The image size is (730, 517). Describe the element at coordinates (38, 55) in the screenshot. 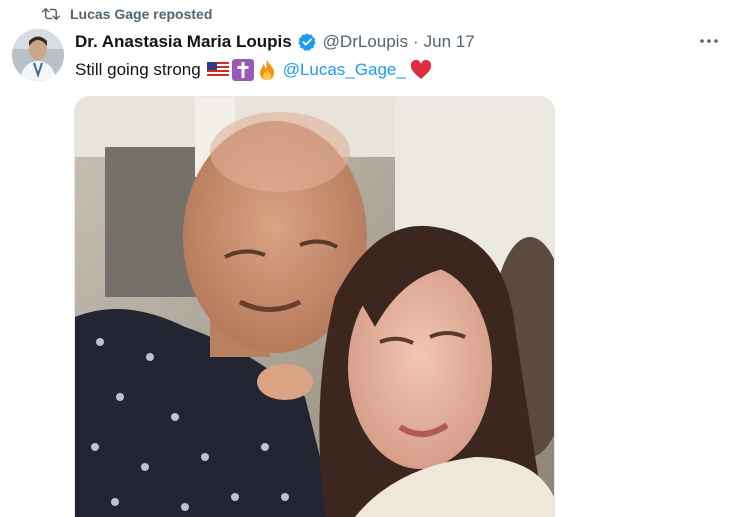

I see `author-avatar` at that location.